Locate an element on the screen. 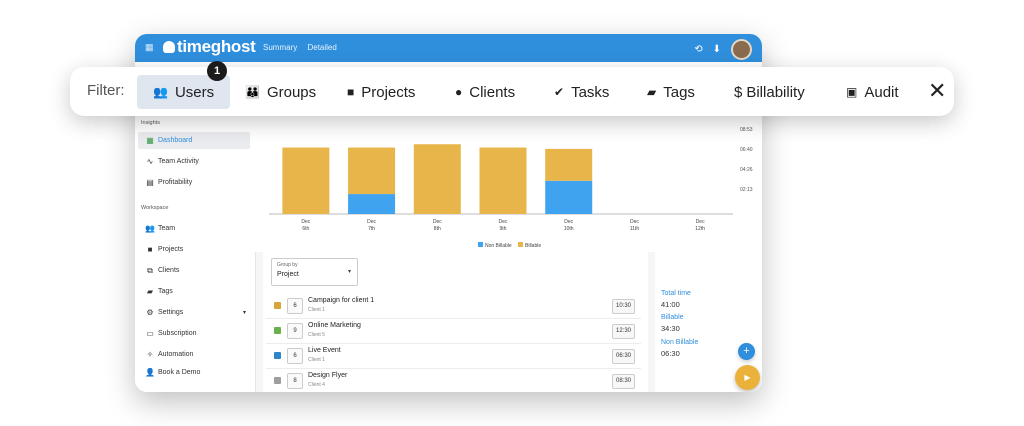 This screenshot has height=426, width=1024. ghost-logo-icon is located at coordinates (169, 47).